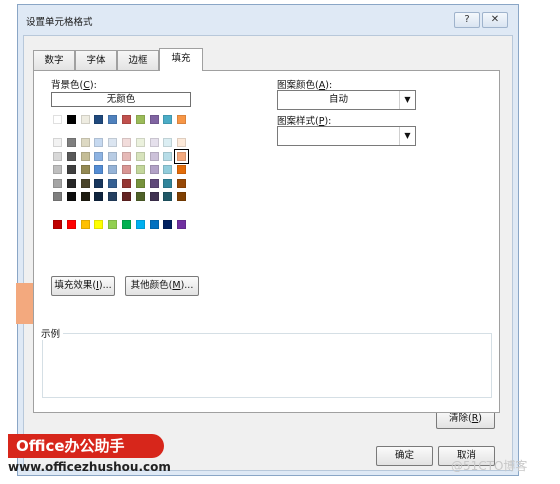 The width and height of the screenshot is (560, 484). What do you see at coordinates (59, 22) in the screenshot?
I see `dialog-title: 设置单元格格式` at bounding box center [59, 22].